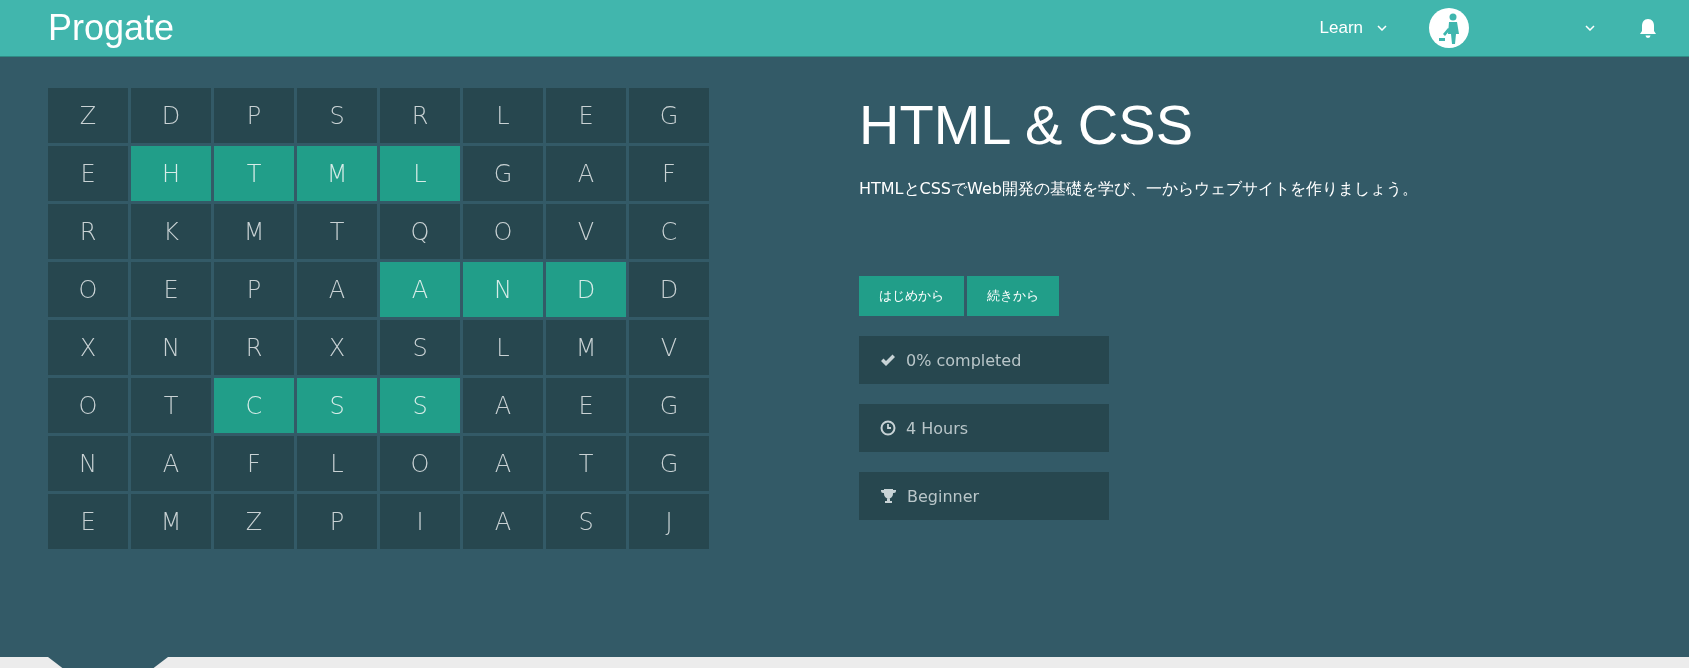 The image size is (1689, 668). What do you see at coordinates (1013, 296) in the screenshot?
I see `start-button: 続きから` at bounding box center [1013, 296].